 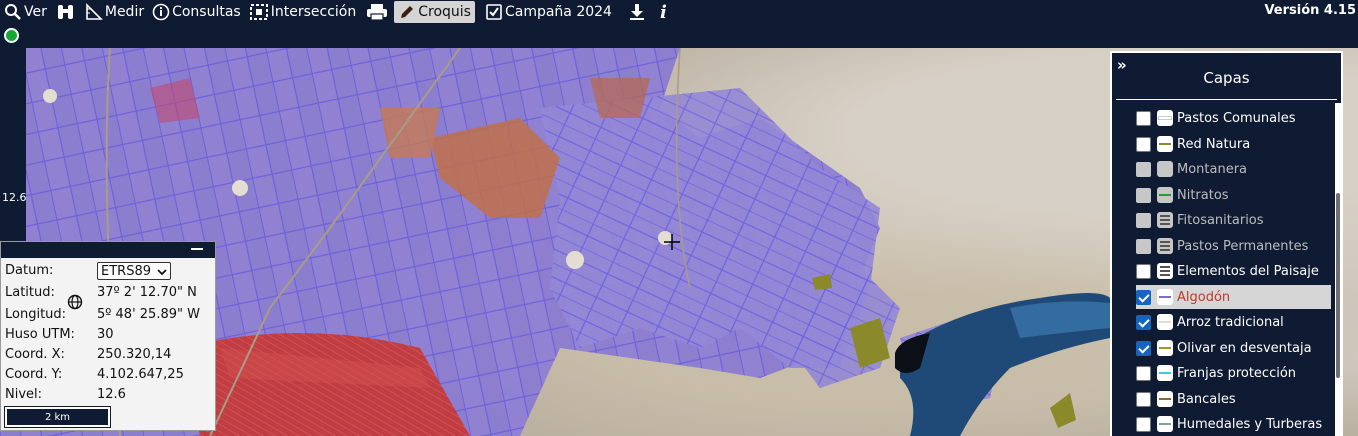 I want to click on layer-name: Franjas protección, so click(x=1237, y=373).